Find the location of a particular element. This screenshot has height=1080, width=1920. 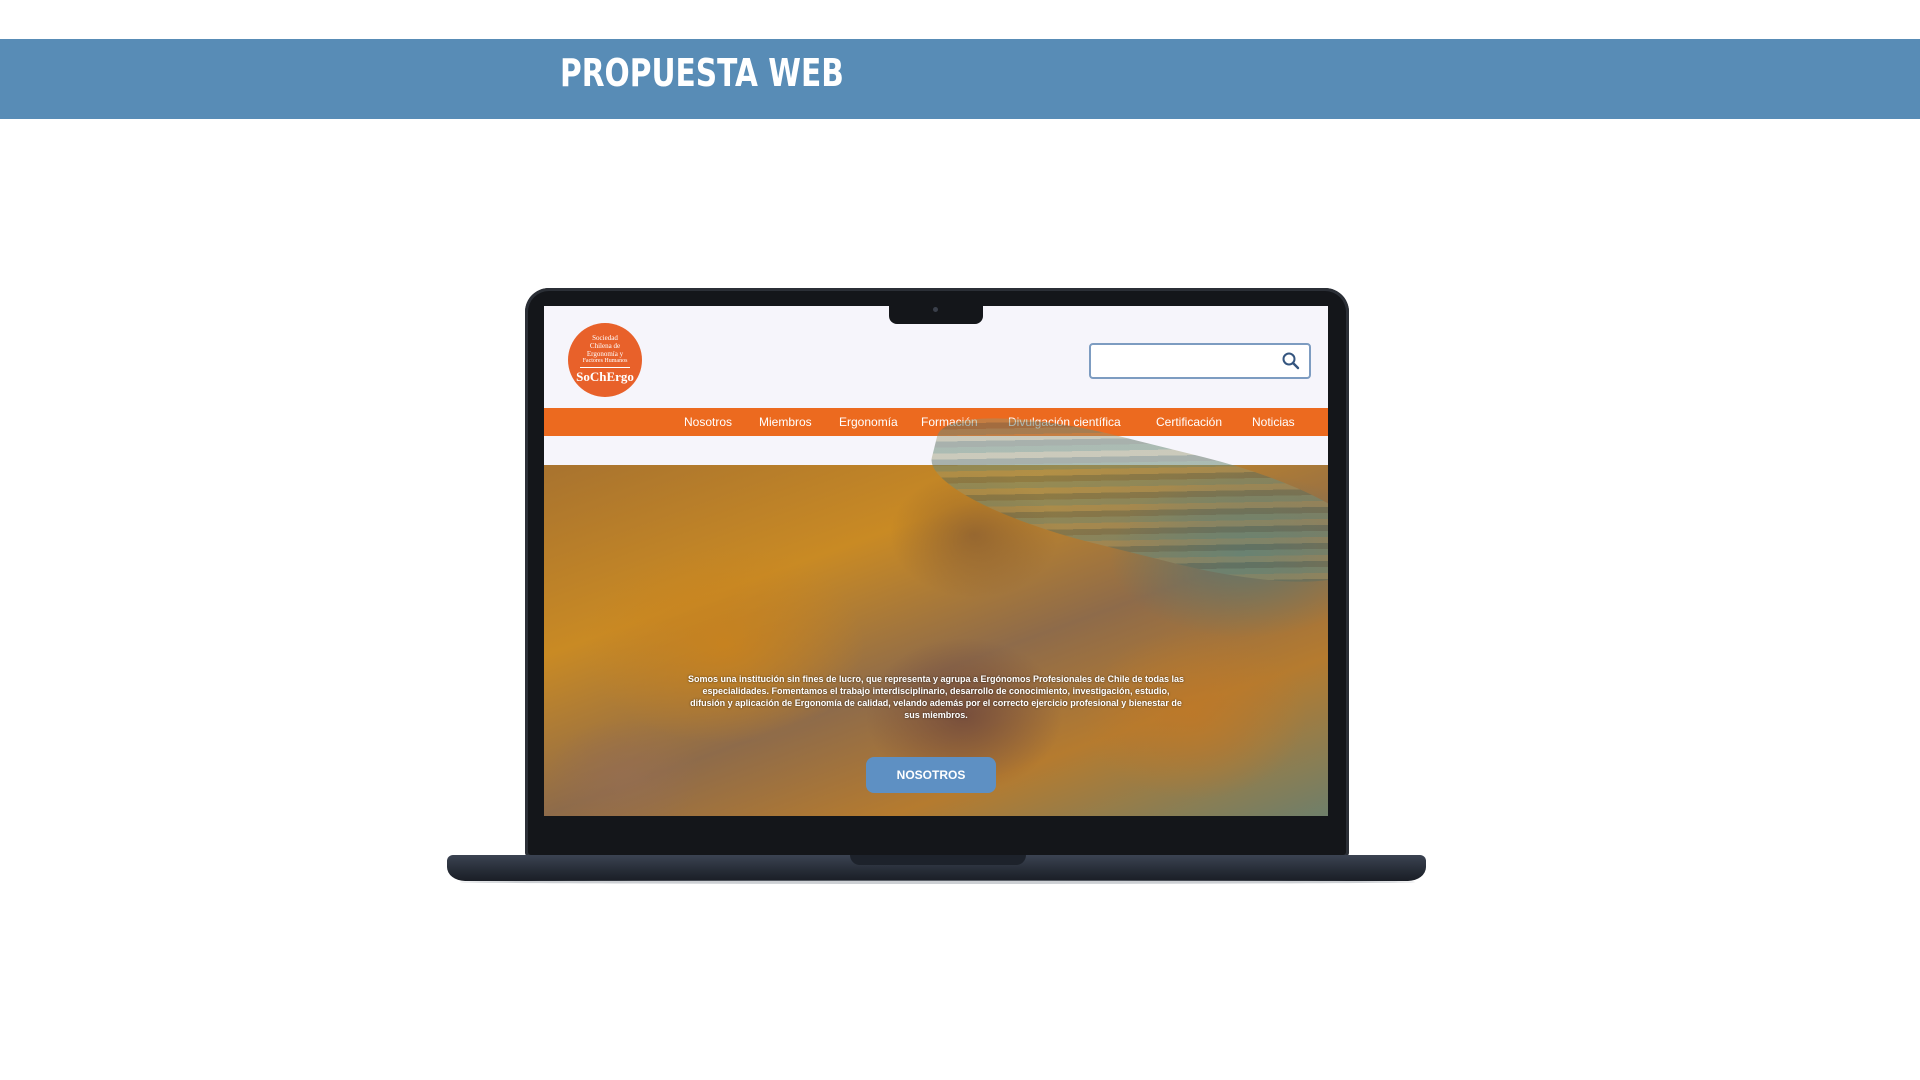

logo-line-4: Factores Humanos is located at coordinates (605, 361).